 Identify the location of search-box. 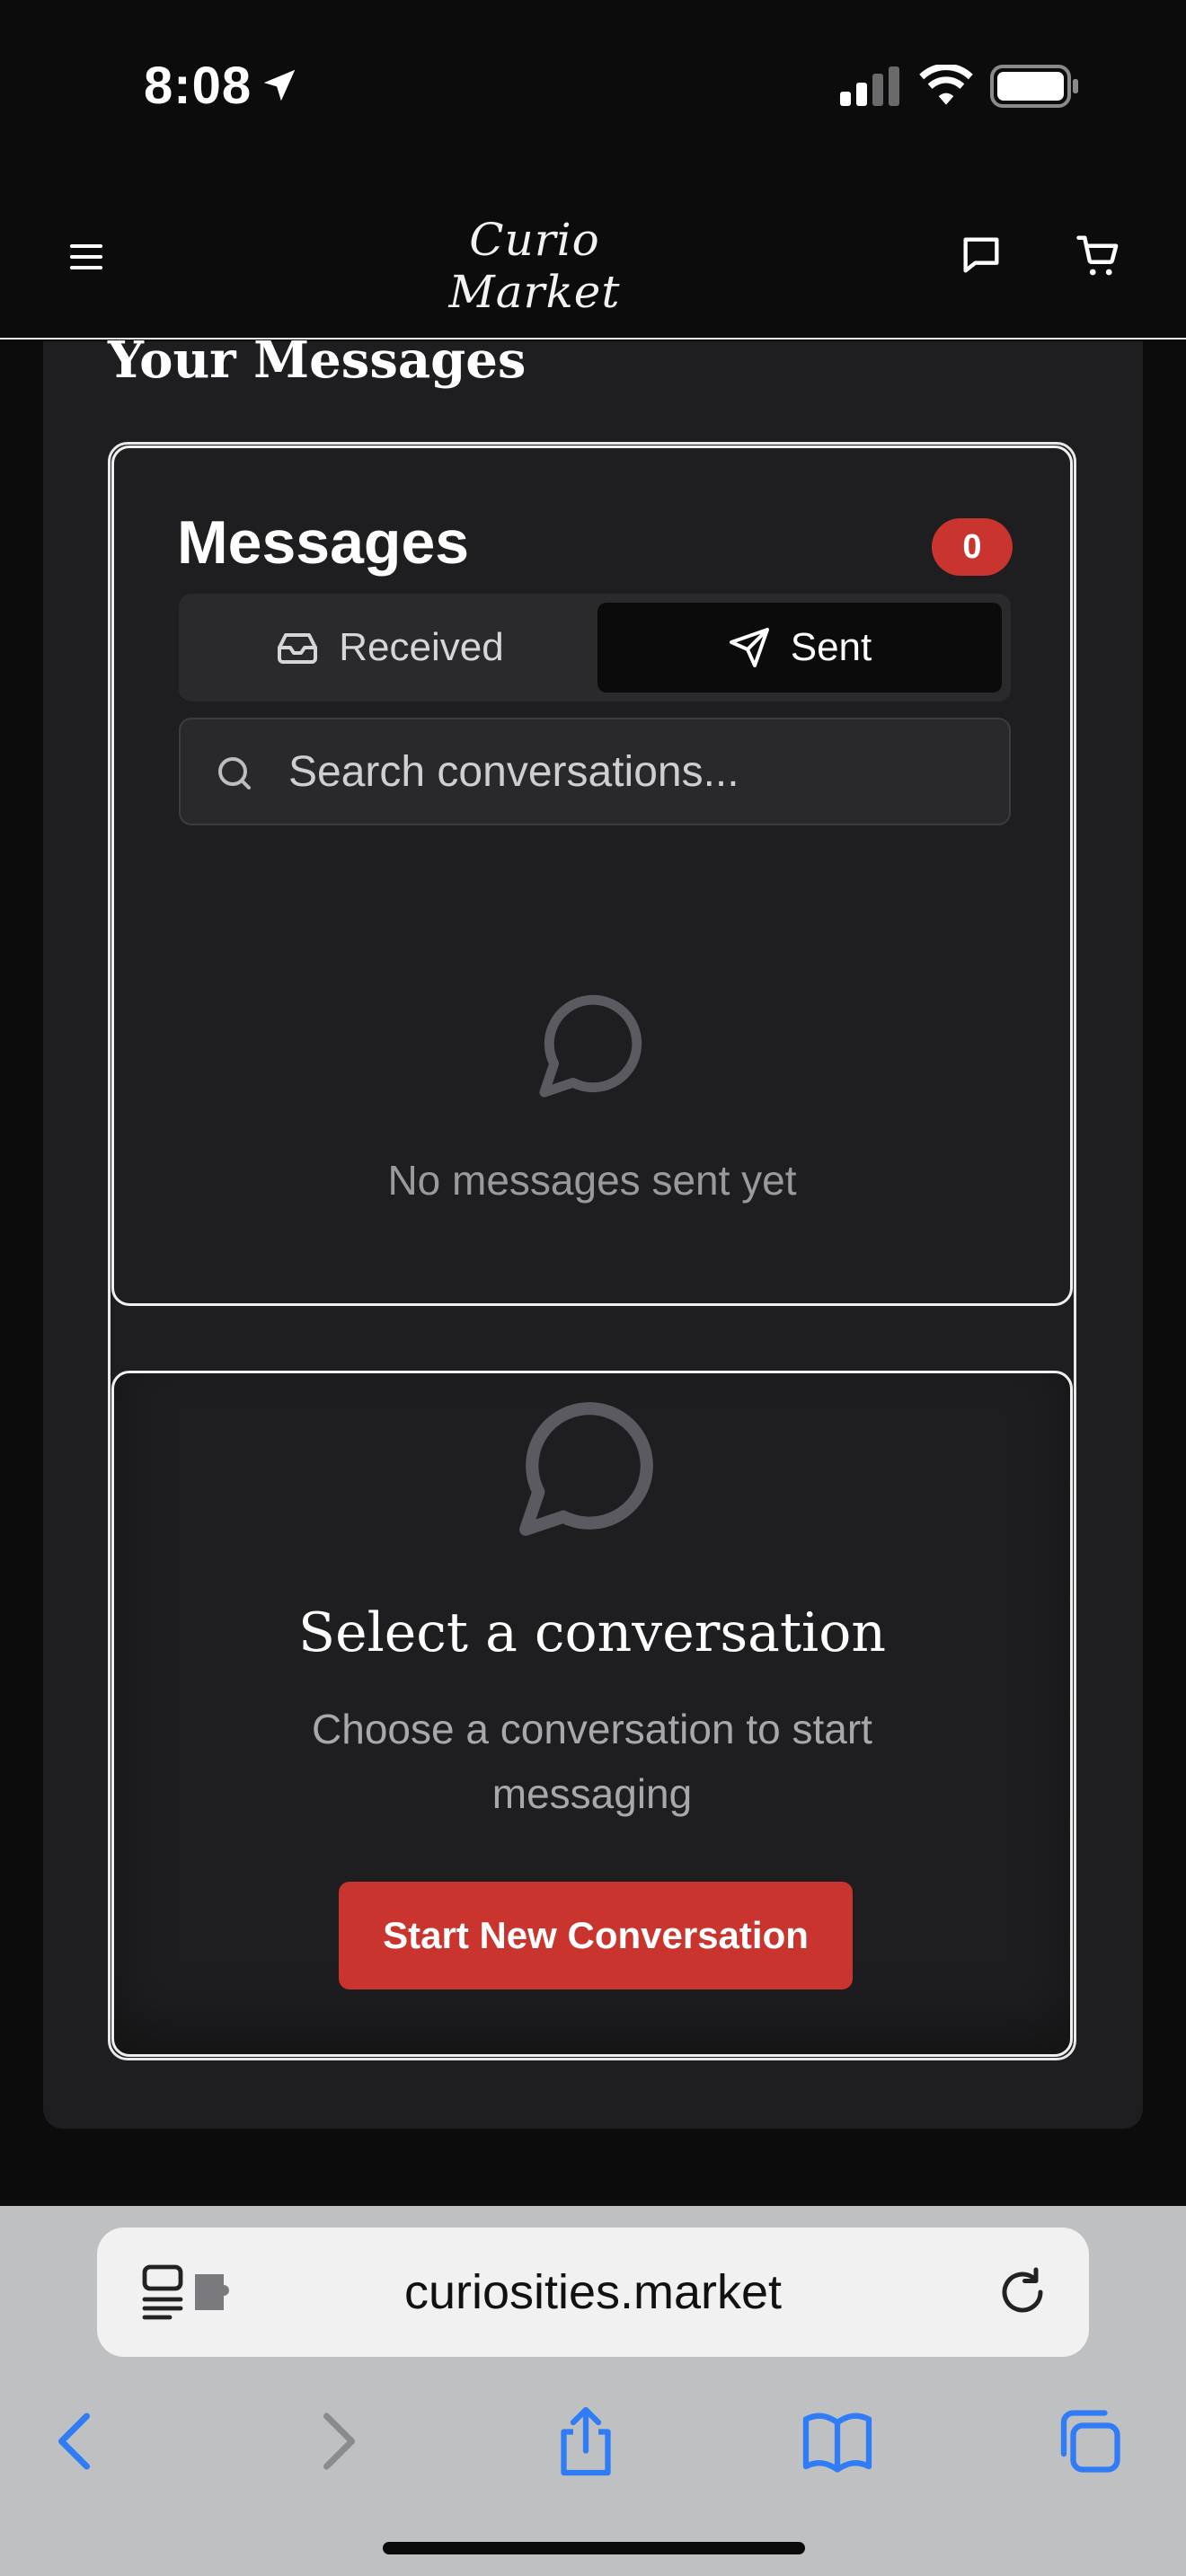
(595, 771).